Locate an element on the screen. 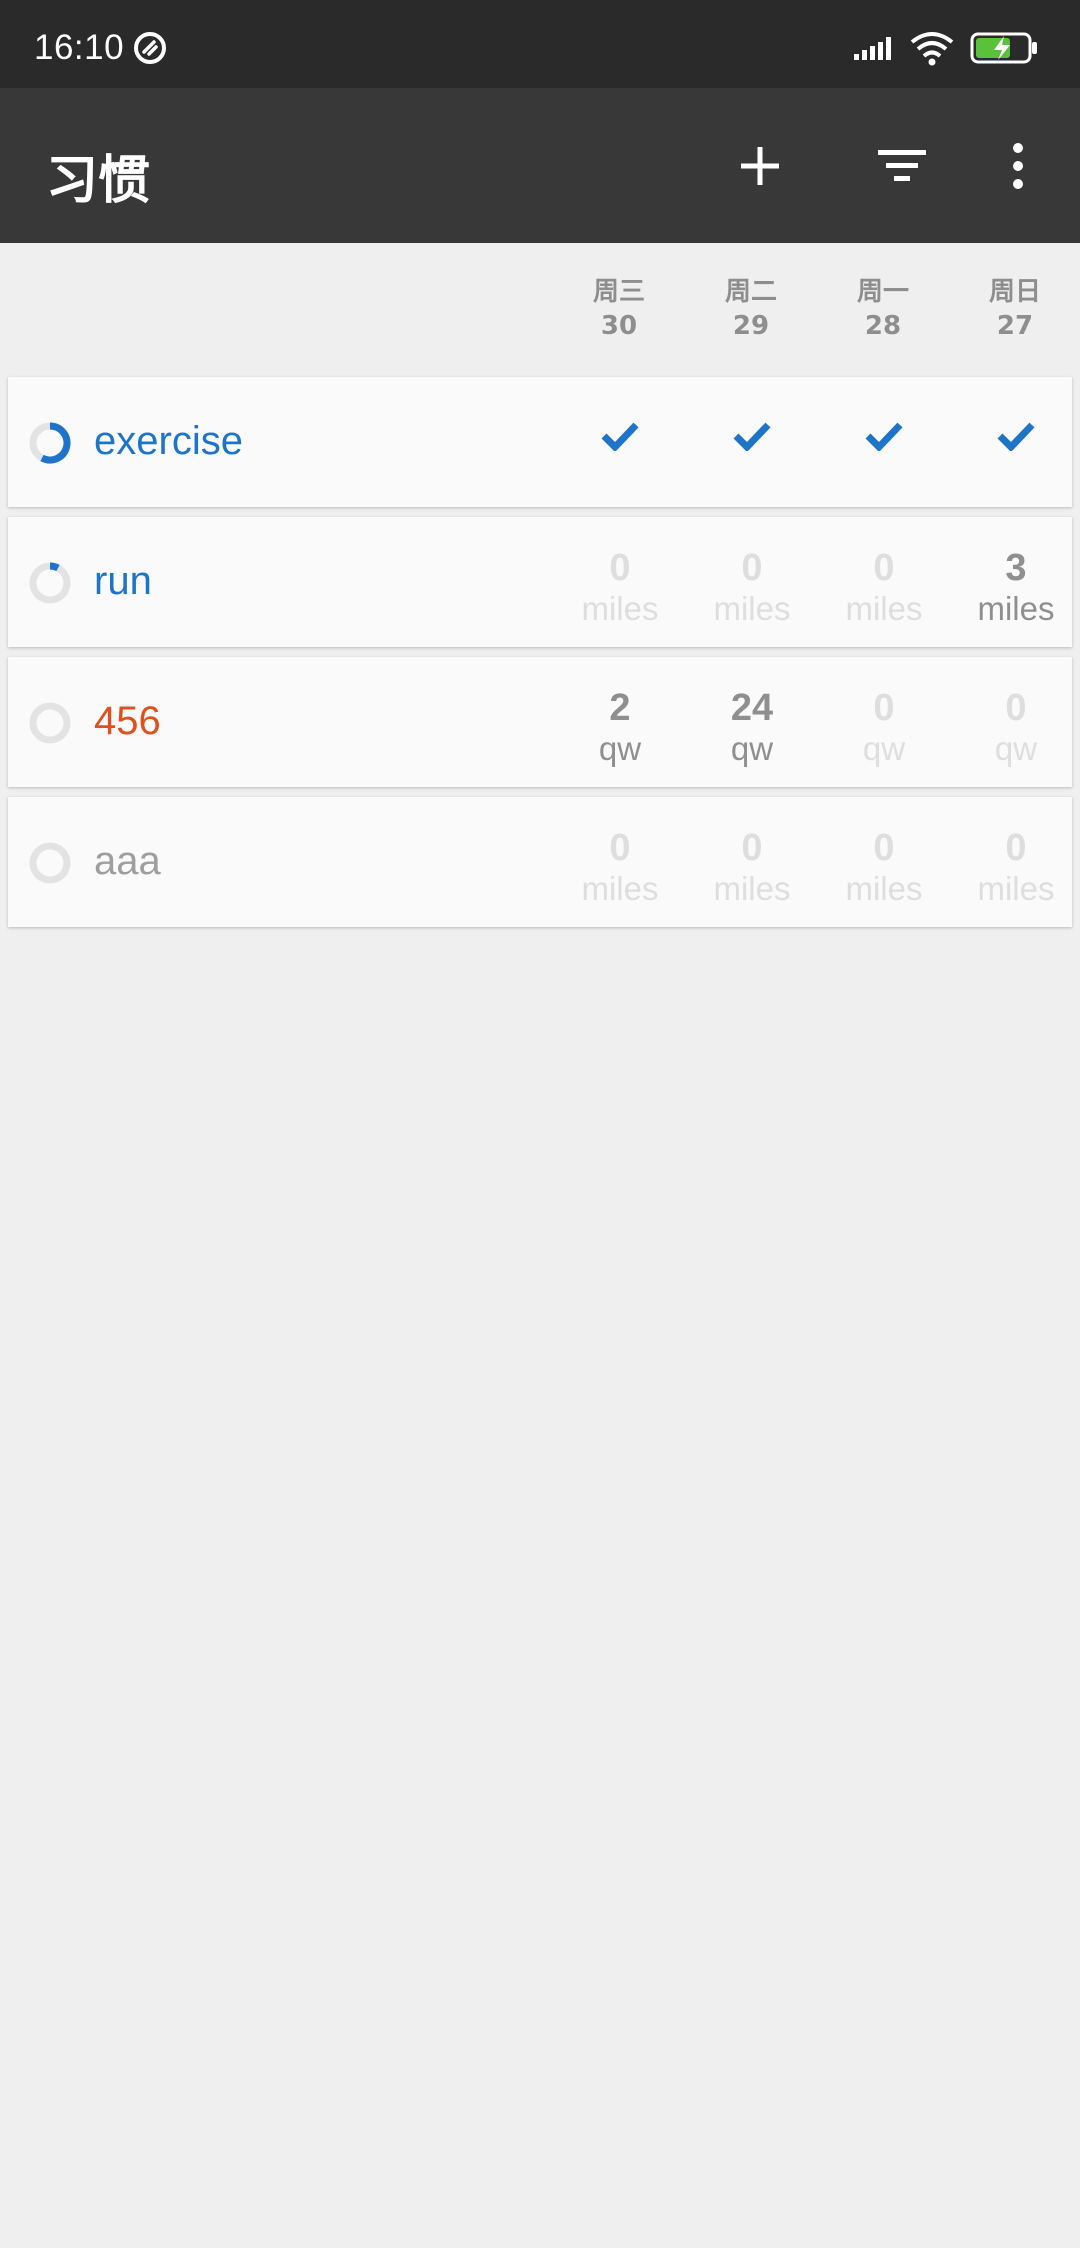 This screenshot has height=2248, width=1080. value-cell: 2 qw is located at coordinates (620, 722).